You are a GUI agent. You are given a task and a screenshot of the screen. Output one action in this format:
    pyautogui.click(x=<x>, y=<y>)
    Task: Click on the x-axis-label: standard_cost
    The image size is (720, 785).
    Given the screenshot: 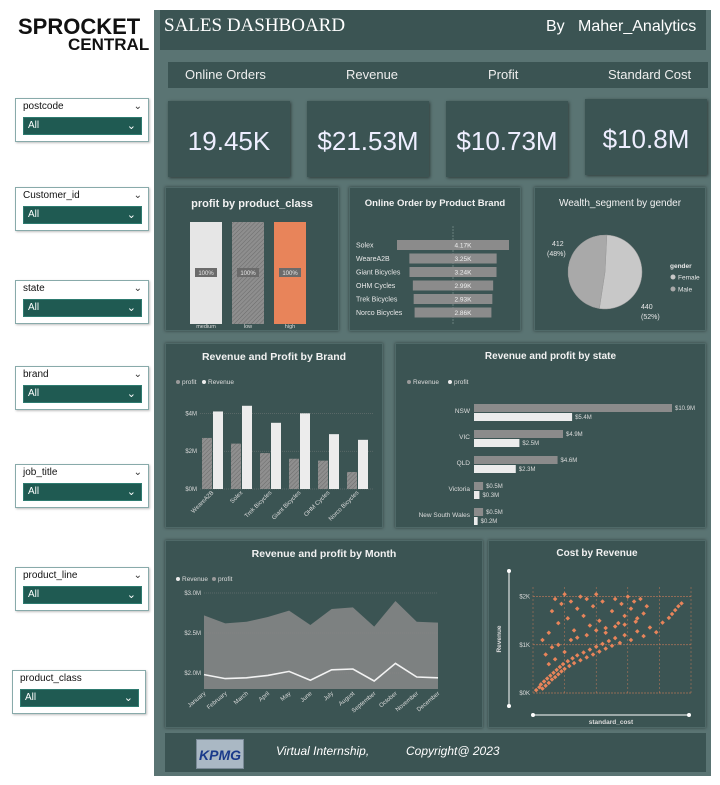 What is the action you would take?
    pyautogui.click(x=611, y=722)
    